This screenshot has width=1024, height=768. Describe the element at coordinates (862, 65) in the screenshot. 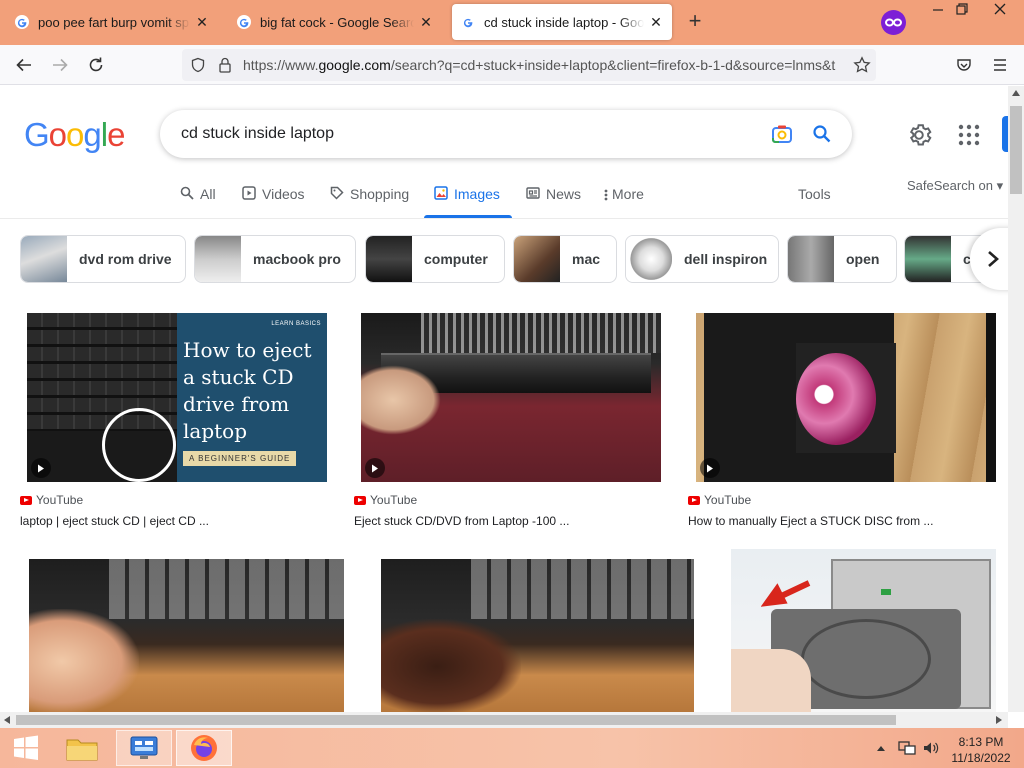

I see `bookmark-star-icon` at that location.